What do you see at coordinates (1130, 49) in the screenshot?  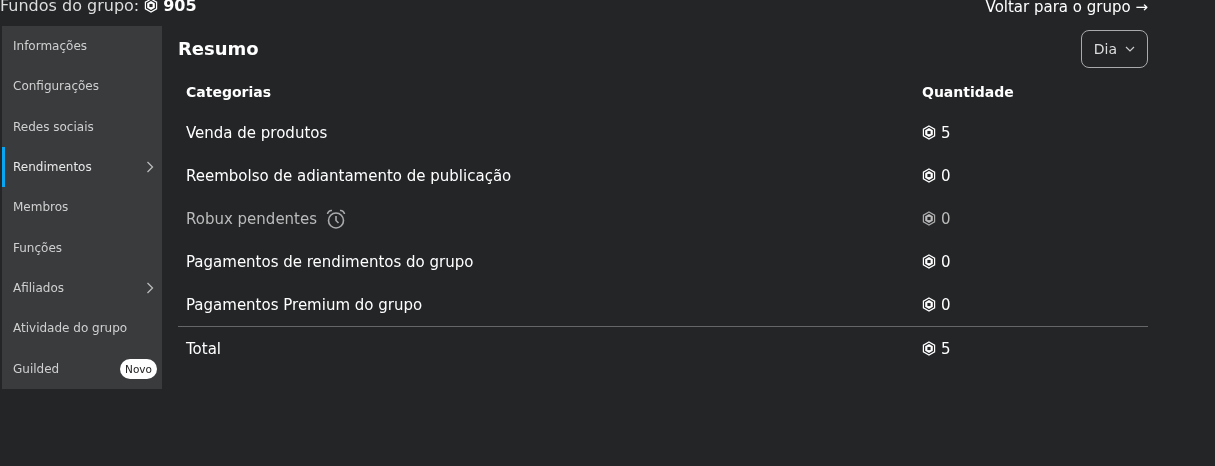 I see `caret-icon` at bounding box center [1130, 49].